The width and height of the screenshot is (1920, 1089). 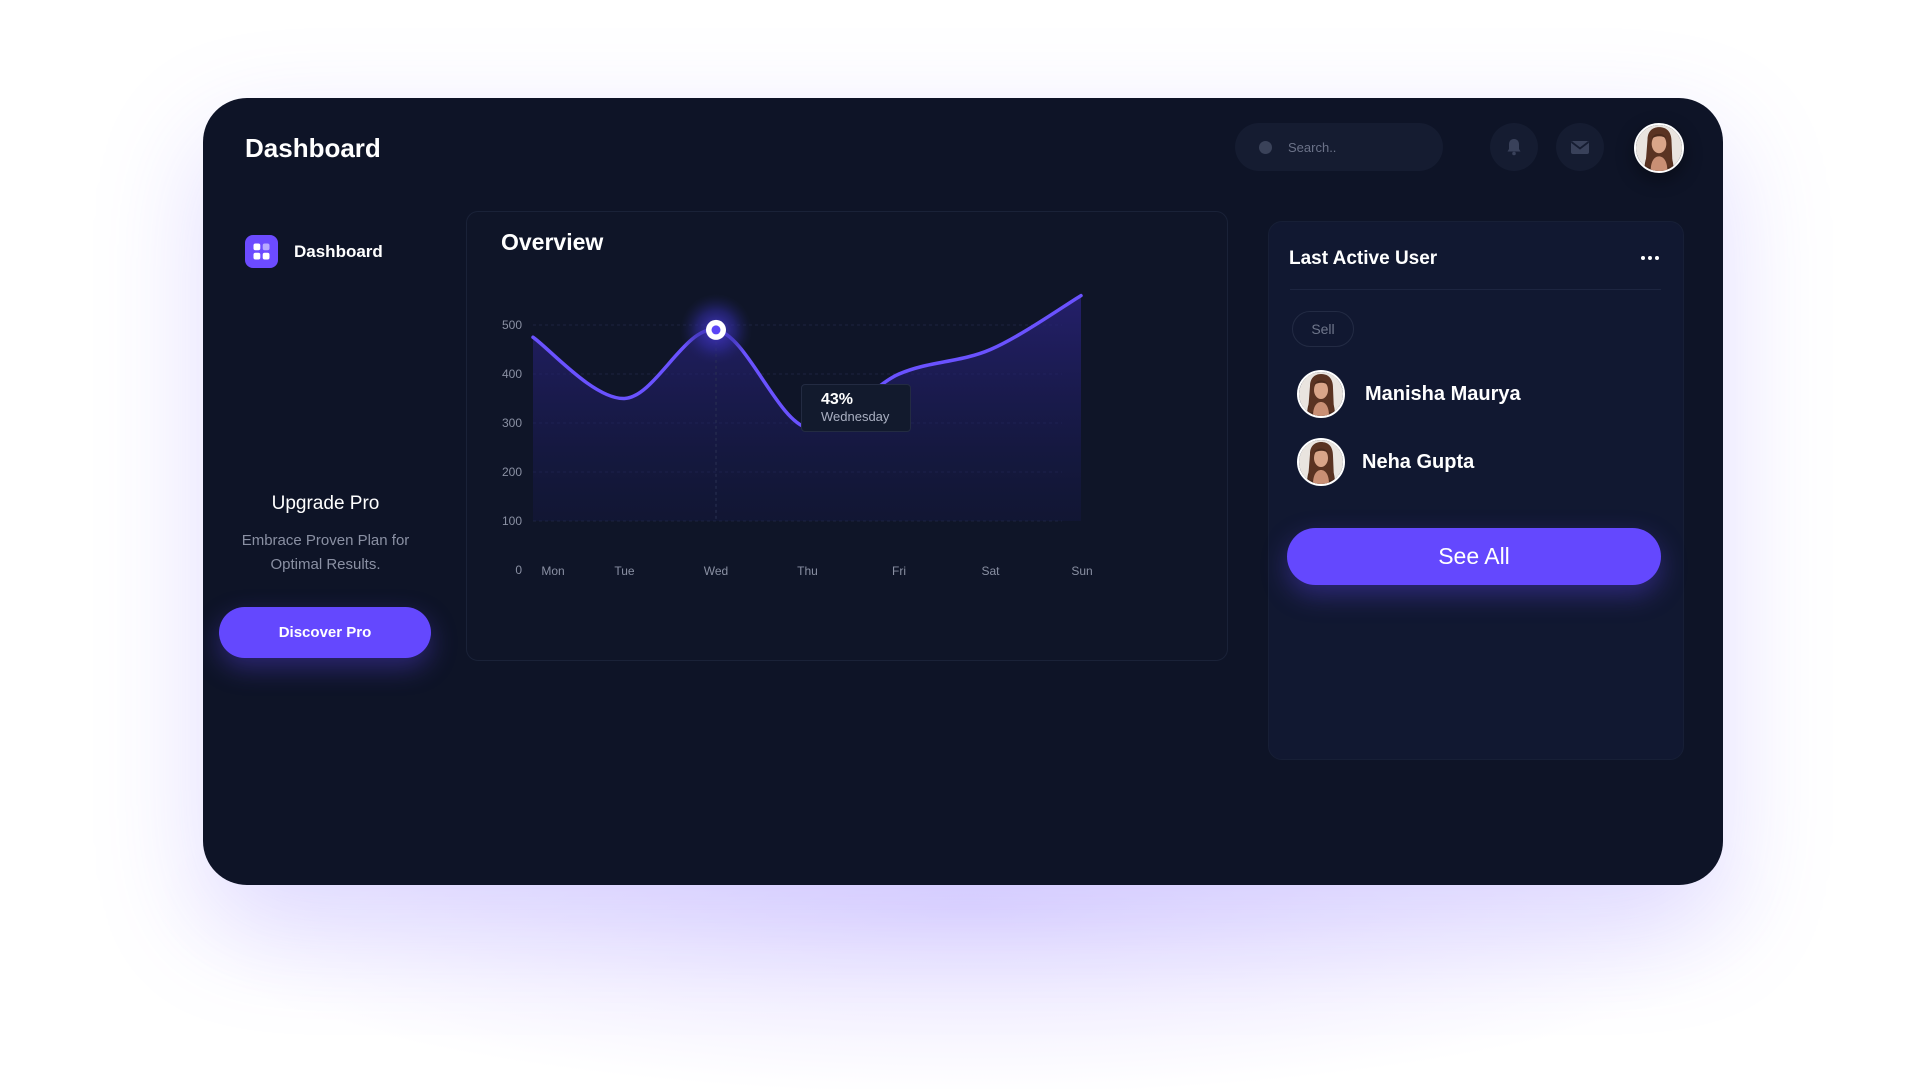 I want to click on grid-icon, so click(x=261, y=251).